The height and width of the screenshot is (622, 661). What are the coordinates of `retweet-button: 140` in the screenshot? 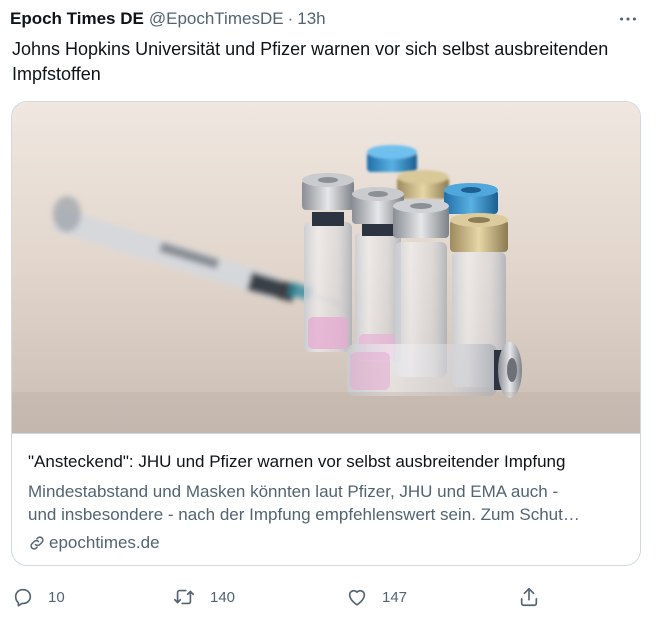 It's located at (203, 597).